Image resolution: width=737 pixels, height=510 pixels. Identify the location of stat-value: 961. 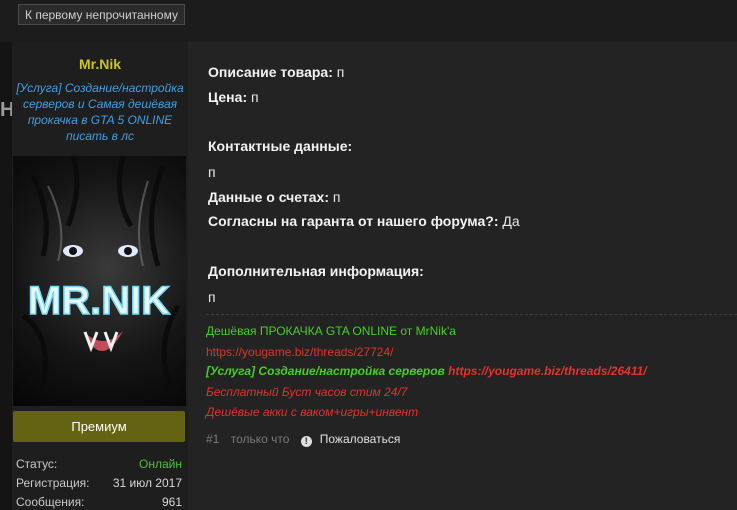
(171, 502).